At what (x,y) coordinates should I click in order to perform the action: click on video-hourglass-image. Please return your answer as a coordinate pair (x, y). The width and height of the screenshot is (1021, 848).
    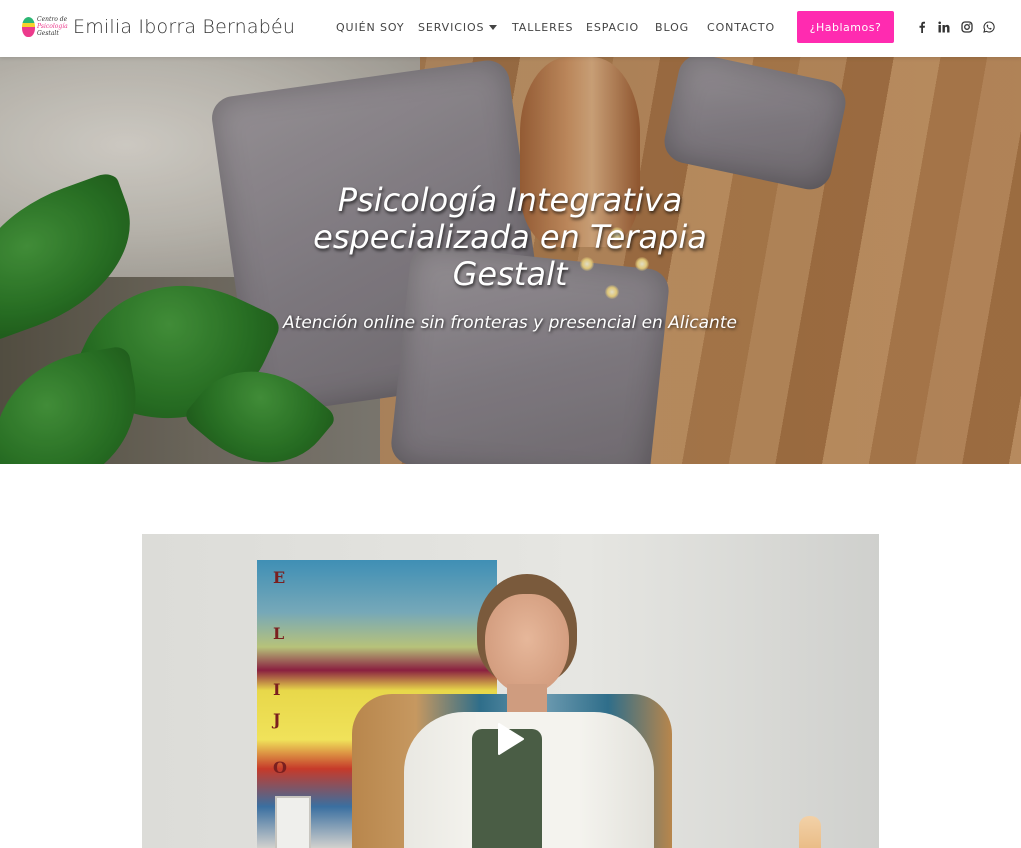
    Looking at the image, I should click on (293, 822).